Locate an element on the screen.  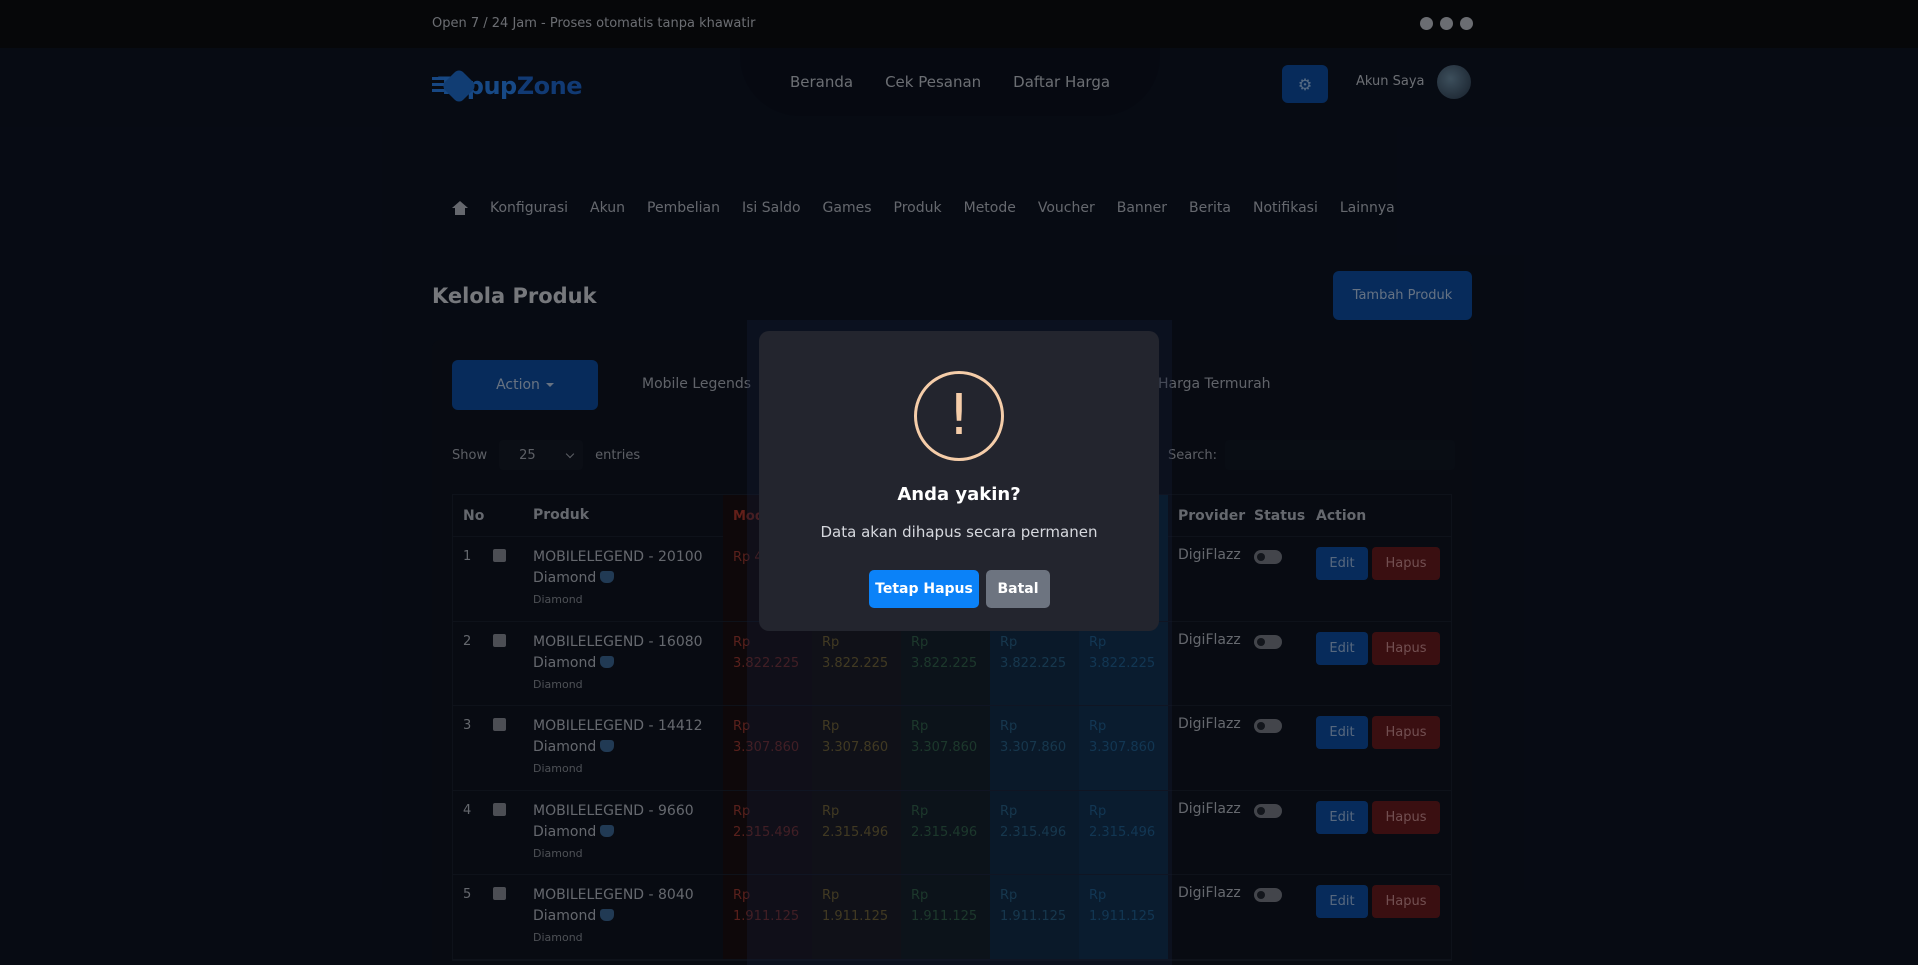
confirm-delete-button: Tetap Hapus is located at coordinates (924, 589).